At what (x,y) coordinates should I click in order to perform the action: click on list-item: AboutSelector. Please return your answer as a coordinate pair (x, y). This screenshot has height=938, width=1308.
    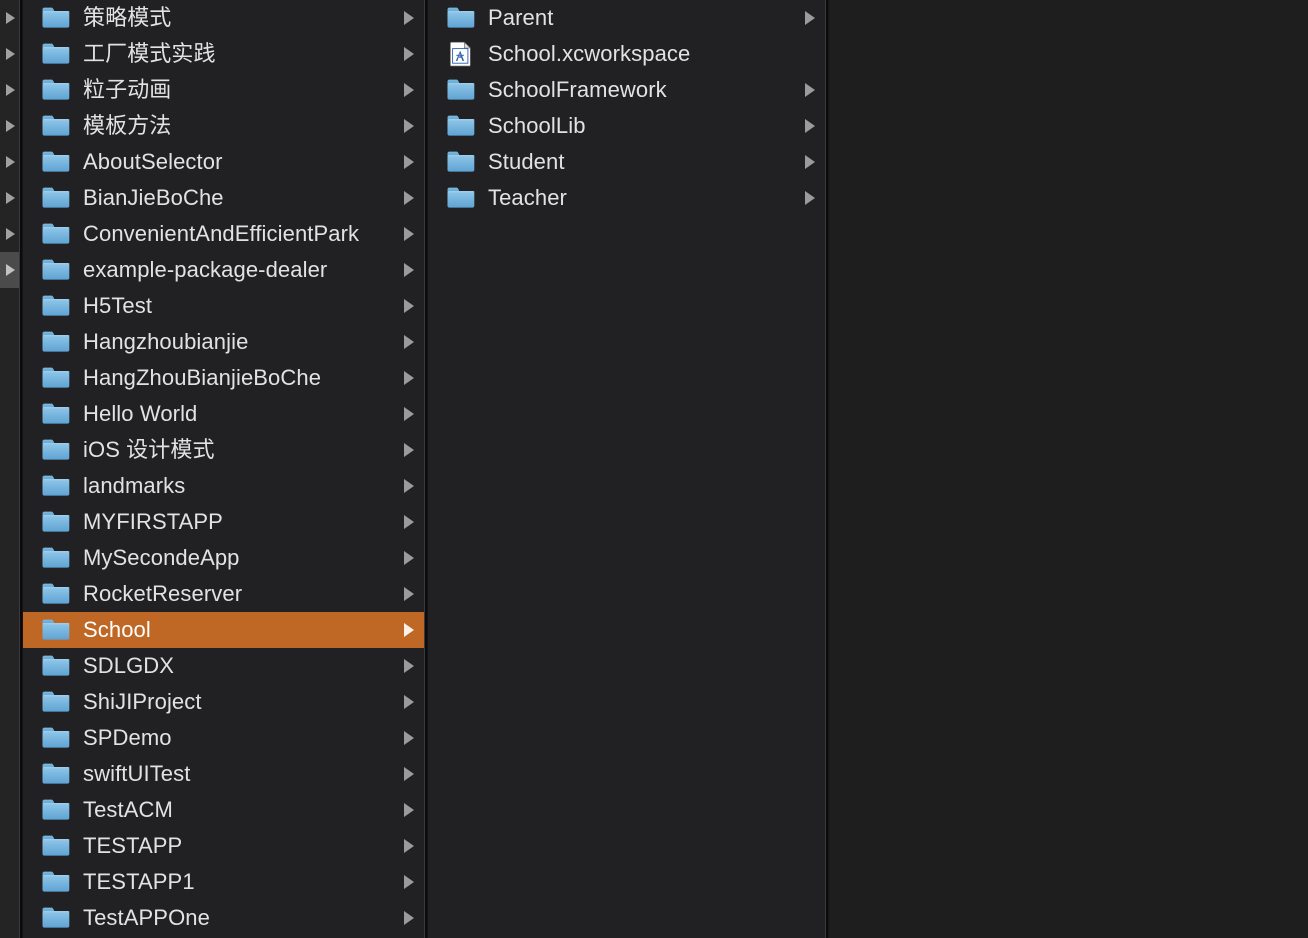
    Looking at the image, I should click on (223, 162).